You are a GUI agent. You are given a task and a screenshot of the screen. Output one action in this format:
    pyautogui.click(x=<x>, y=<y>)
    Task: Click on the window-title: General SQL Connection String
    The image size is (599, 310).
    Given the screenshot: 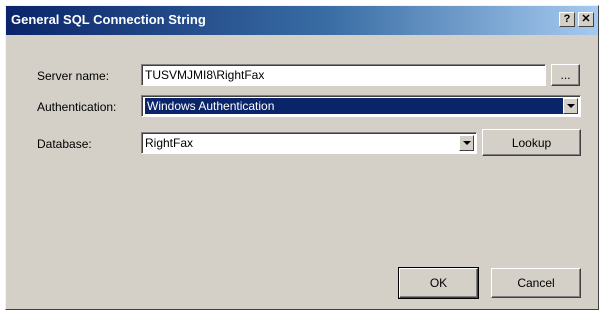 What is the action you would take?
    pyautogui.click(x=108, y=19)
    